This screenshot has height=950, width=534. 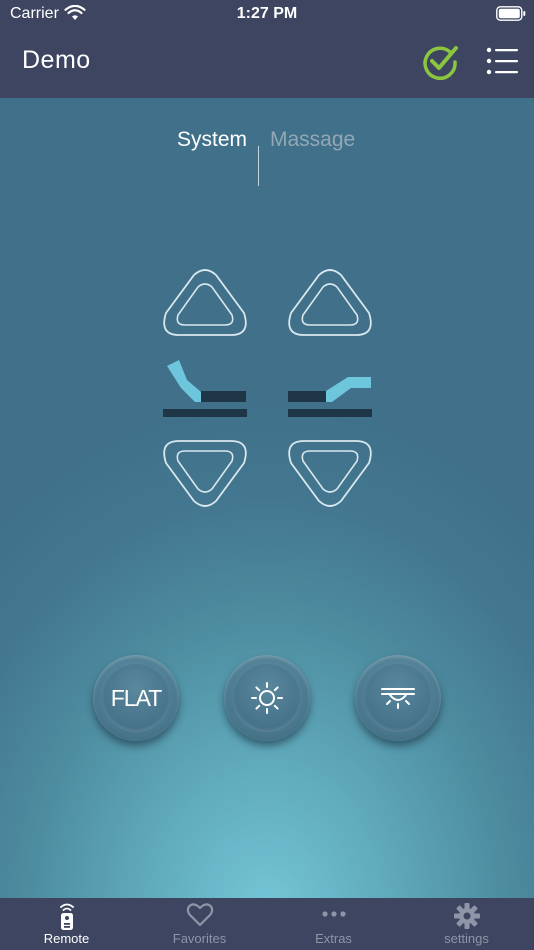 I want to click on head-up-button, so click(x=205, y=304).